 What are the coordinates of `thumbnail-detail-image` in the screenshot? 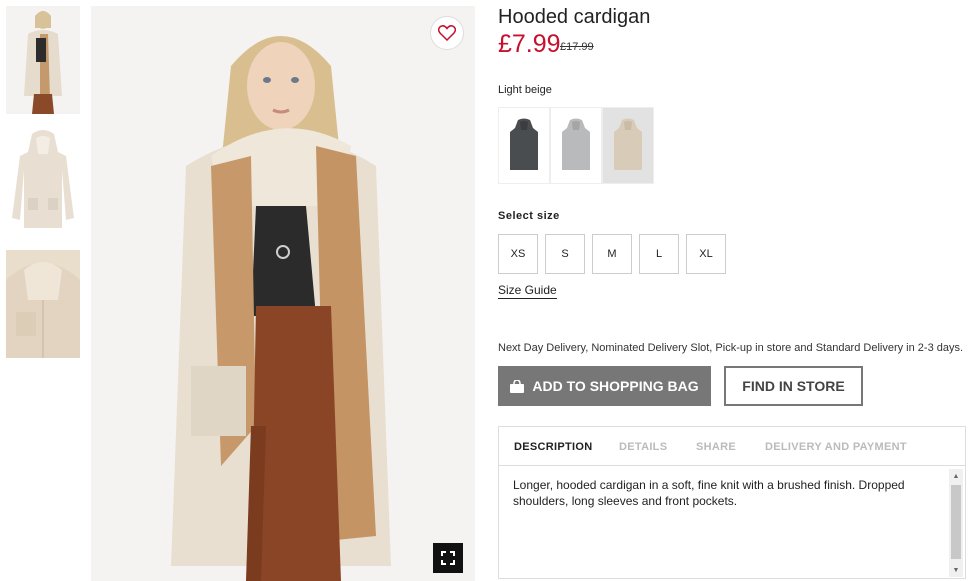 It's located at (43, 304).